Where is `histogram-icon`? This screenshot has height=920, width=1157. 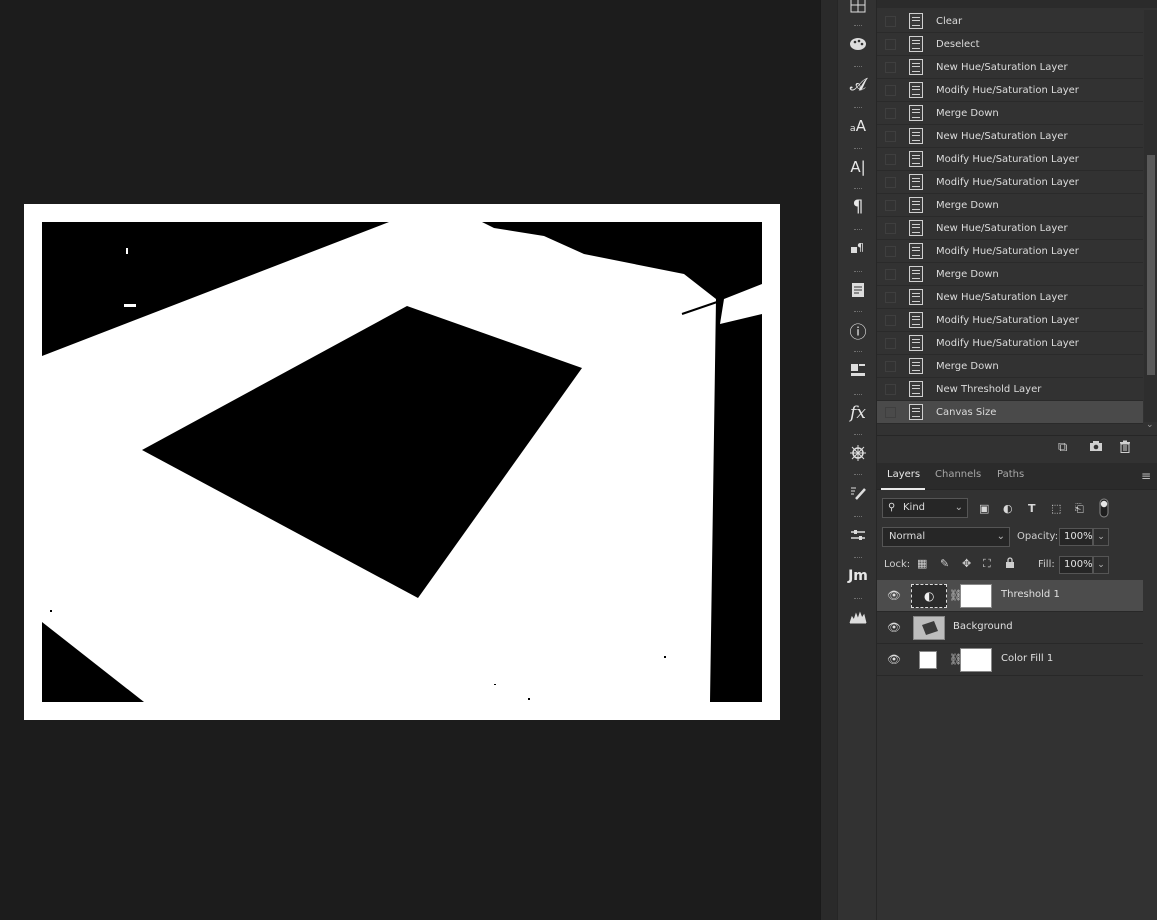 histogram-icon is located at coordinates (858, 615).